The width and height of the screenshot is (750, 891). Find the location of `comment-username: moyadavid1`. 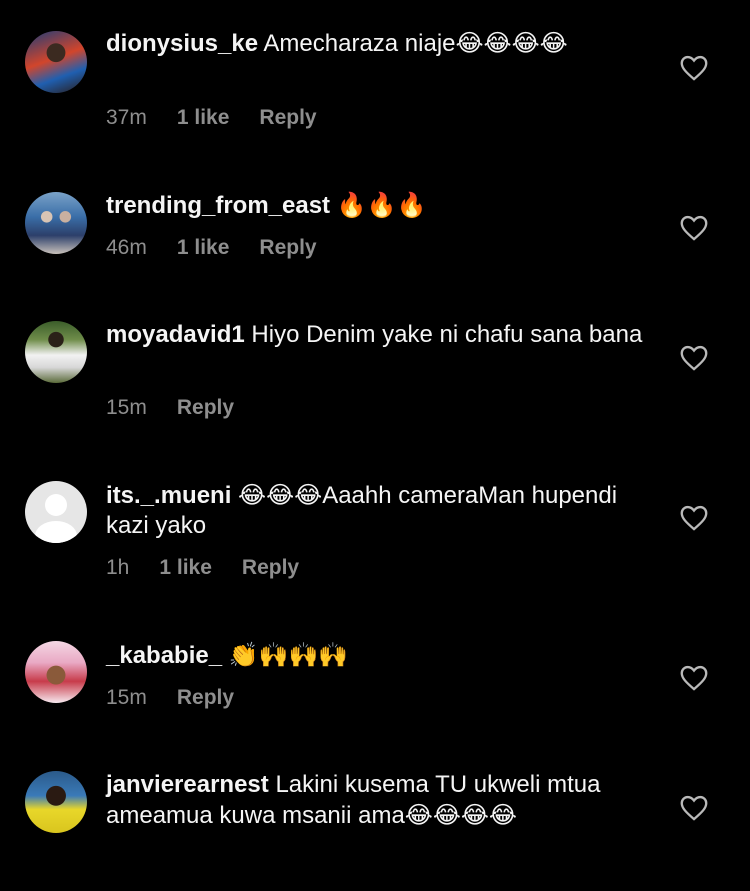

comment-username: moyadavid1 is located at coordinates (175, 334).